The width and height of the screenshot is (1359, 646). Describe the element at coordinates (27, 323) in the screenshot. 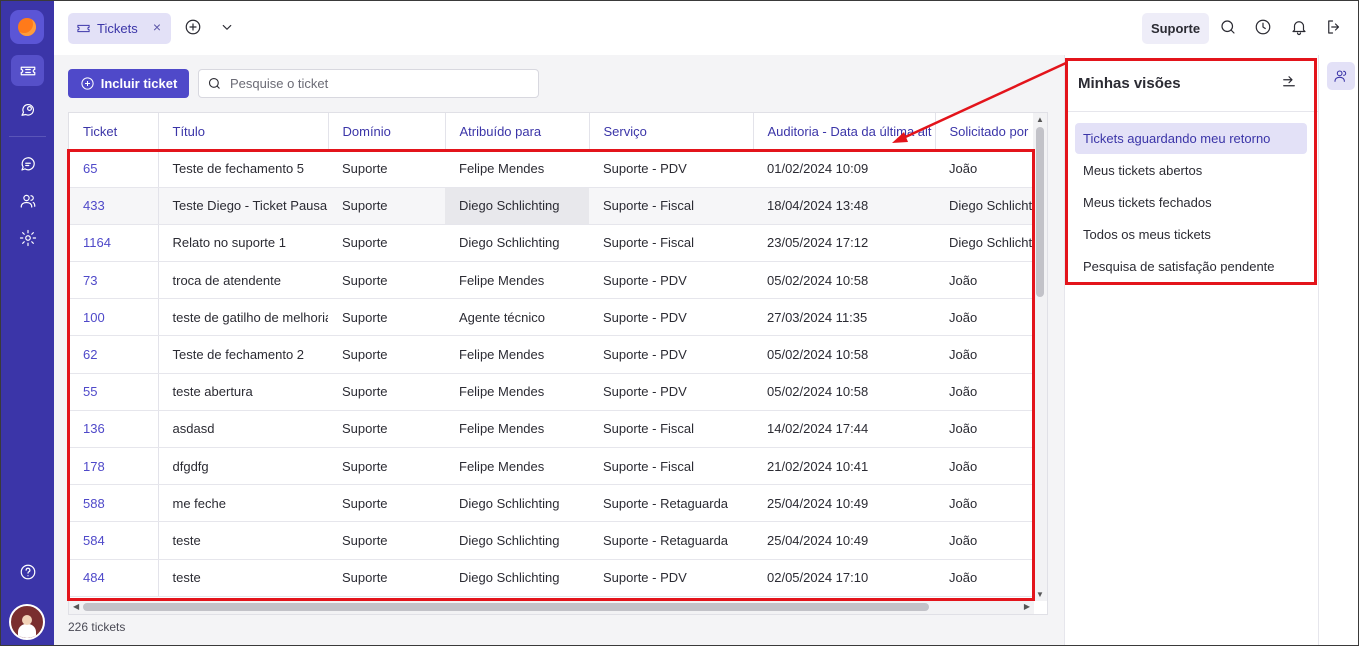

I see `left-sidebar` at that location.